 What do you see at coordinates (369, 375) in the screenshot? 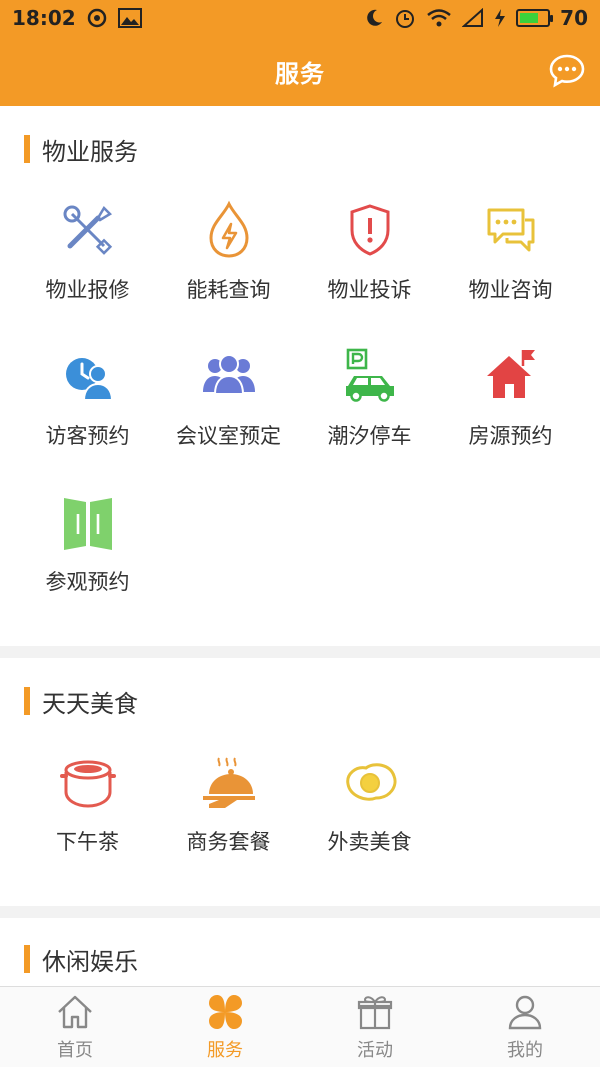
I see `parking-car-icon` at bounding box center [369, 375].